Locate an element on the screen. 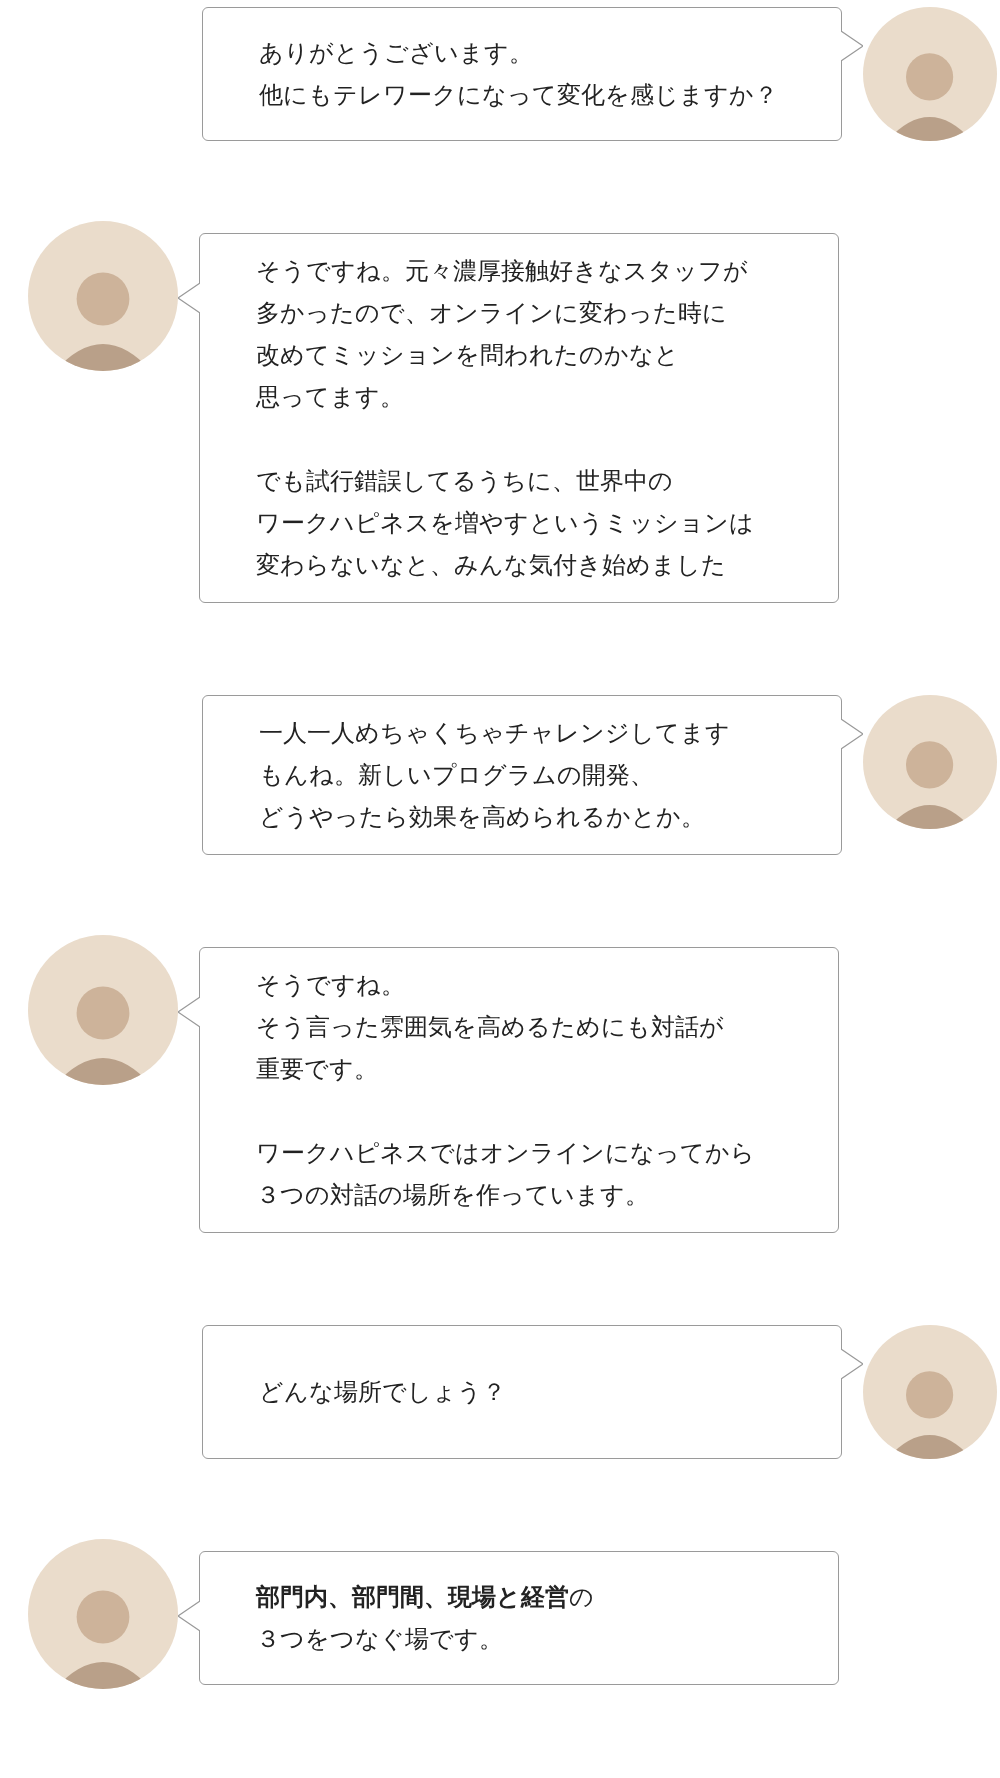 This screenshot has width=1000, height=1778. message-line: どうやったら効果を高められるかとか。 is located at coordinates (482, 817).